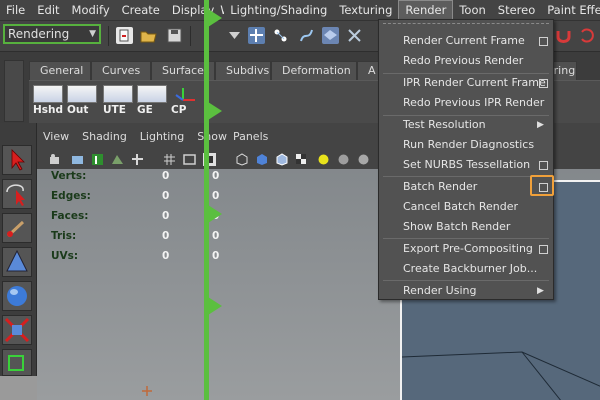 This screenshot has width=600, height=400. What do you see at coordinates (48, 10) in the screenshot?
I see `menu-edit: Edit` at bounding box center [48, 10].